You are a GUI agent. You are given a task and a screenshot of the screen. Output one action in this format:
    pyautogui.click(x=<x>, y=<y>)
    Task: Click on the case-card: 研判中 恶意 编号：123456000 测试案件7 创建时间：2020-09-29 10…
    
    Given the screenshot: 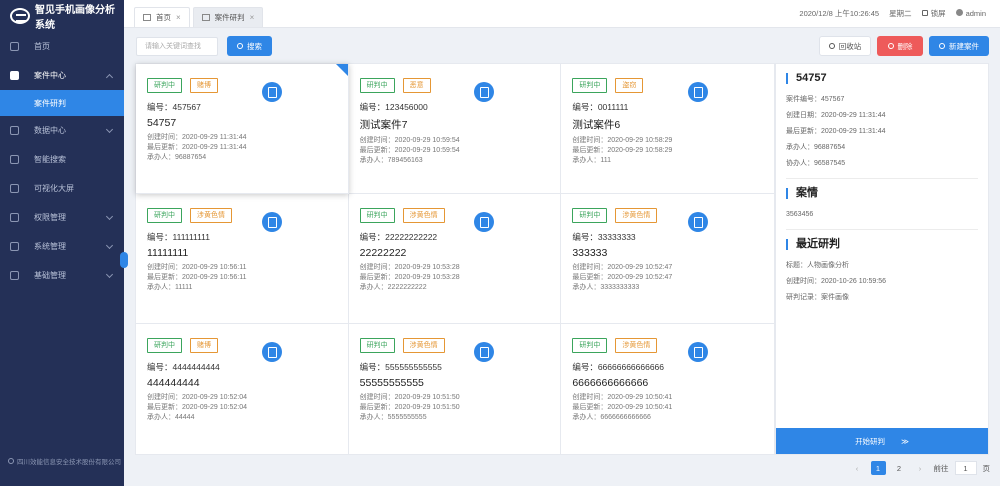 What is the action you would take?
    pyautogui.click(x=455, y=129)
    